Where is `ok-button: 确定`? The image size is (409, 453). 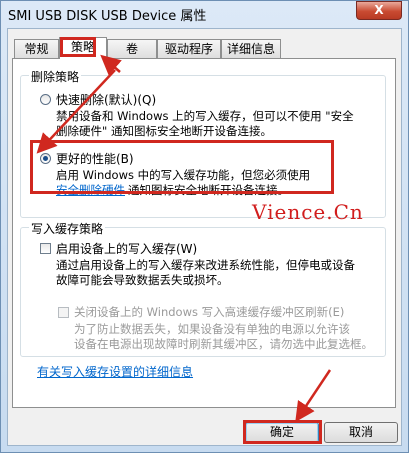 ok-button: 确定 is located at coordinates (282, 432).